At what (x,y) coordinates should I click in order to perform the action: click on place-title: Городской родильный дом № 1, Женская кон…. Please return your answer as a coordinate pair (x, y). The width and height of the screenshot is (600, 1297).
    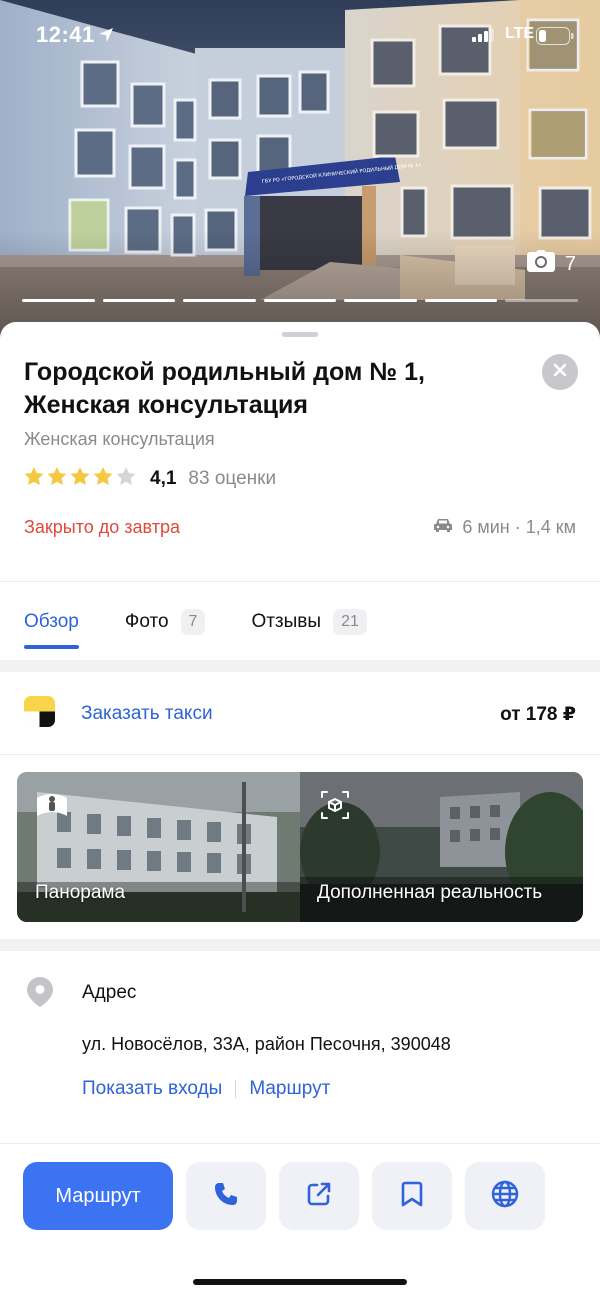
    Looking at the image, I should click on (225, 388).